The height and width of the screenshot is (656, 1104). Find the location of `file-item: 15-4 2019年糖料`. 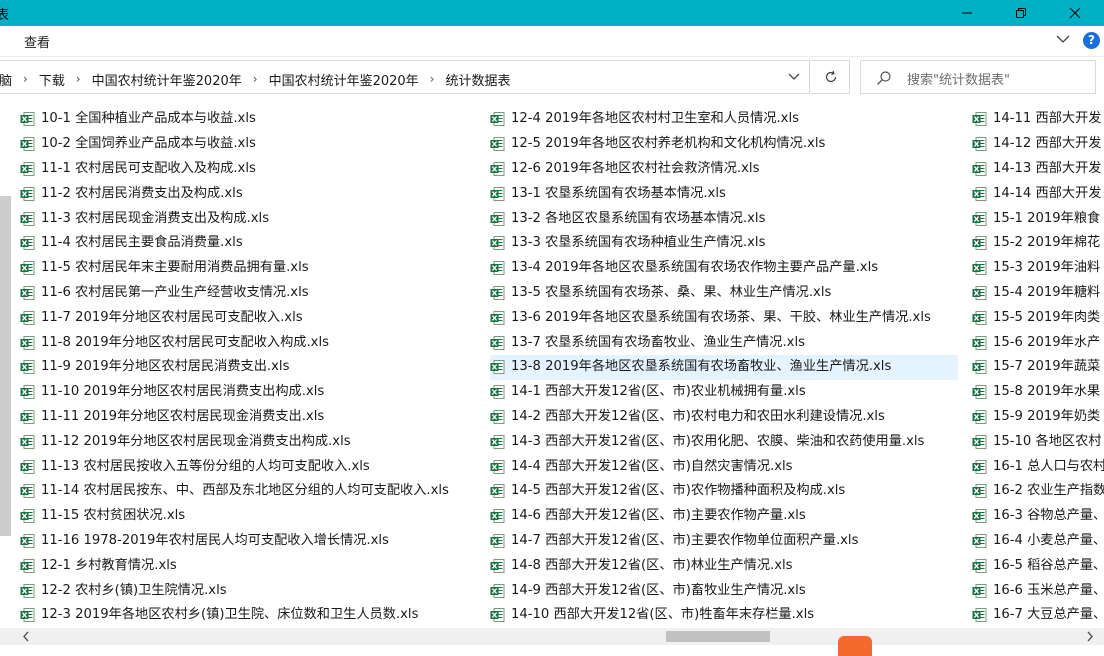

file-item: 15-4 2019年糖料 is located at coordinates (1038, 293).